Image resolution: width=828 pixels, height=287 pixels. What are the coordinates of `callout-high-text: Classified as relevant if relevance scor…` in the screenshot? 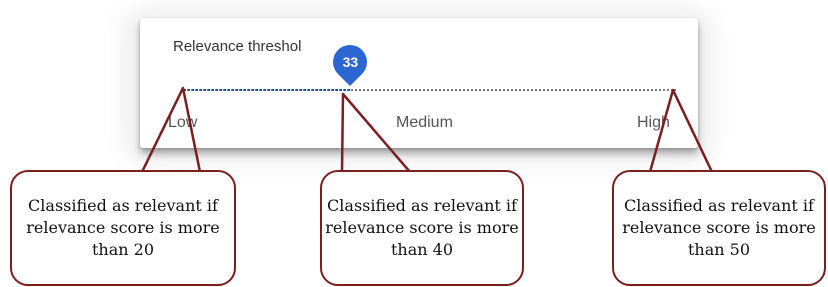 It's located at (719, 227).